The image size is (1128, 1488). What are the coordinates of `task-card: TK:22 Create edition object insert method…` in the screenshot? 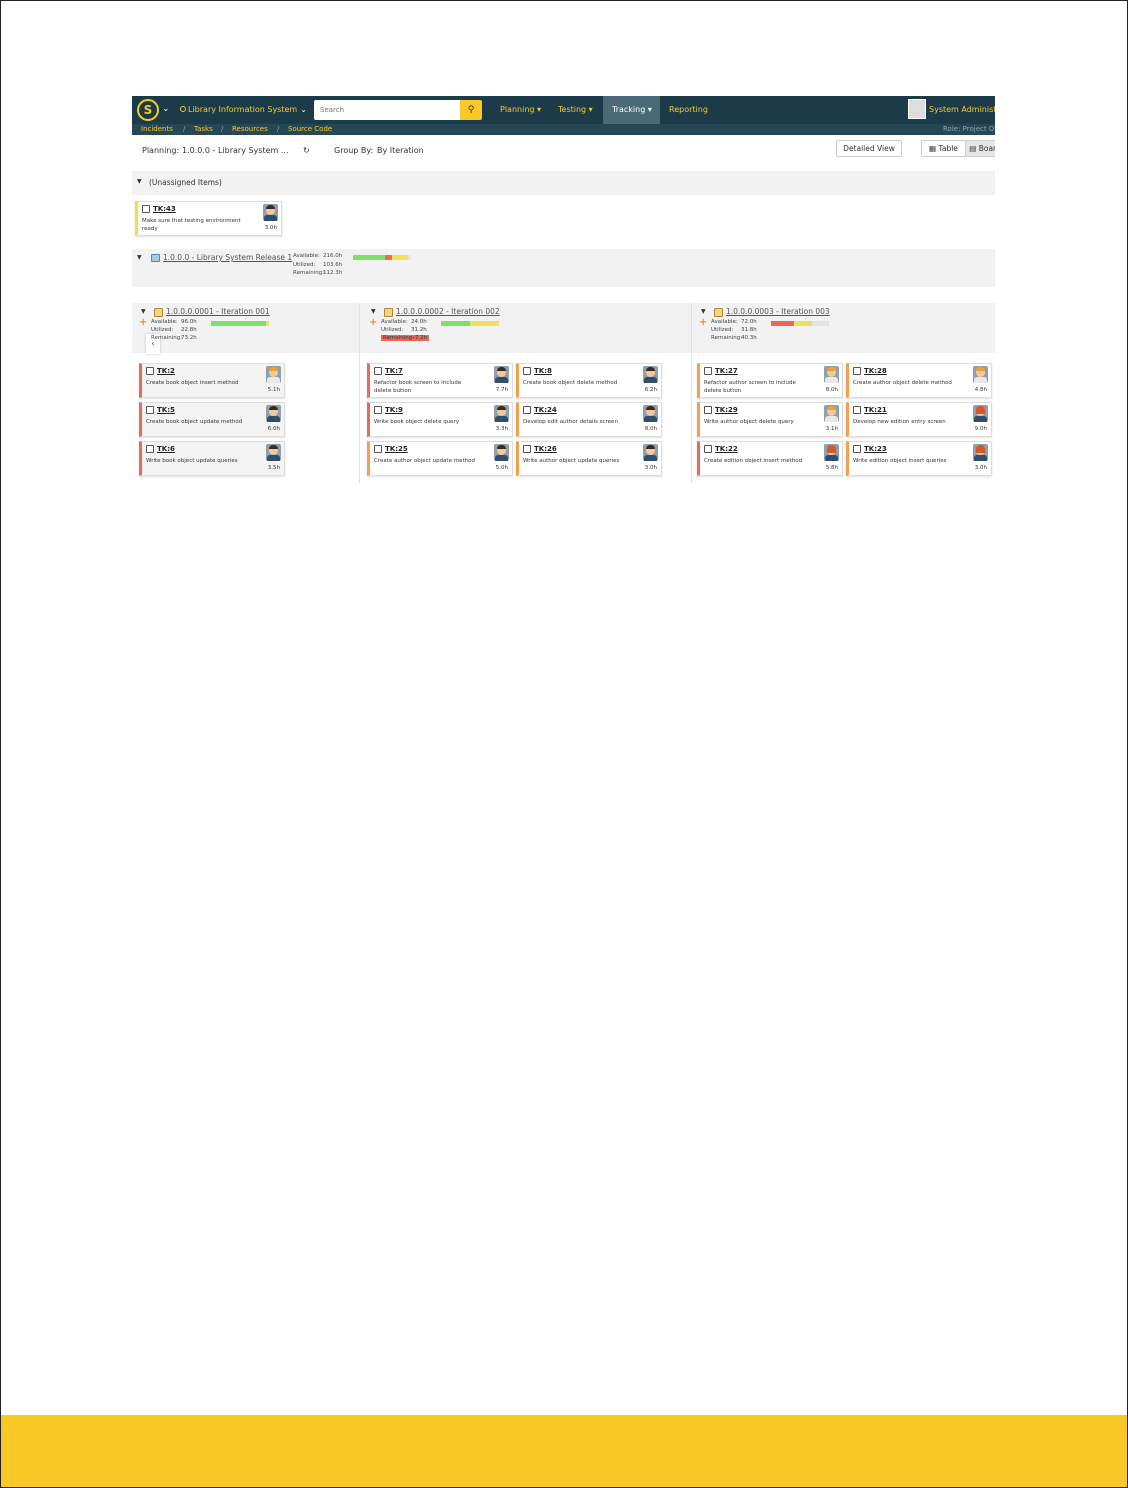 It's located at (770, 458).